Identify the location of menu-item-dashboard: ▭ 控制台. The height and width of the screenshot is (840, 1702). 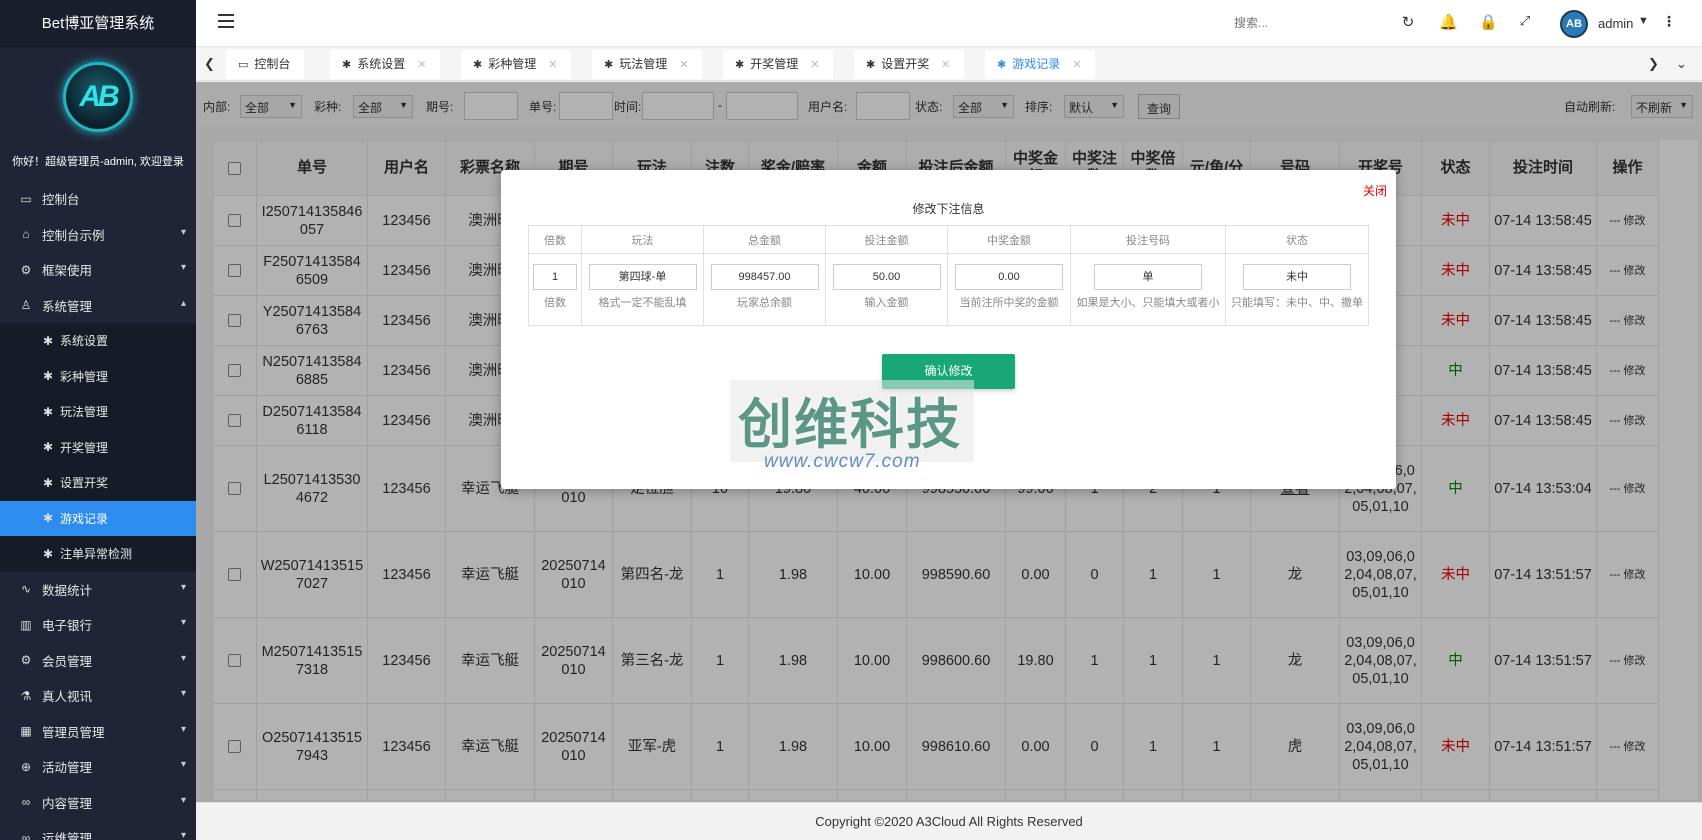
(98, 199).